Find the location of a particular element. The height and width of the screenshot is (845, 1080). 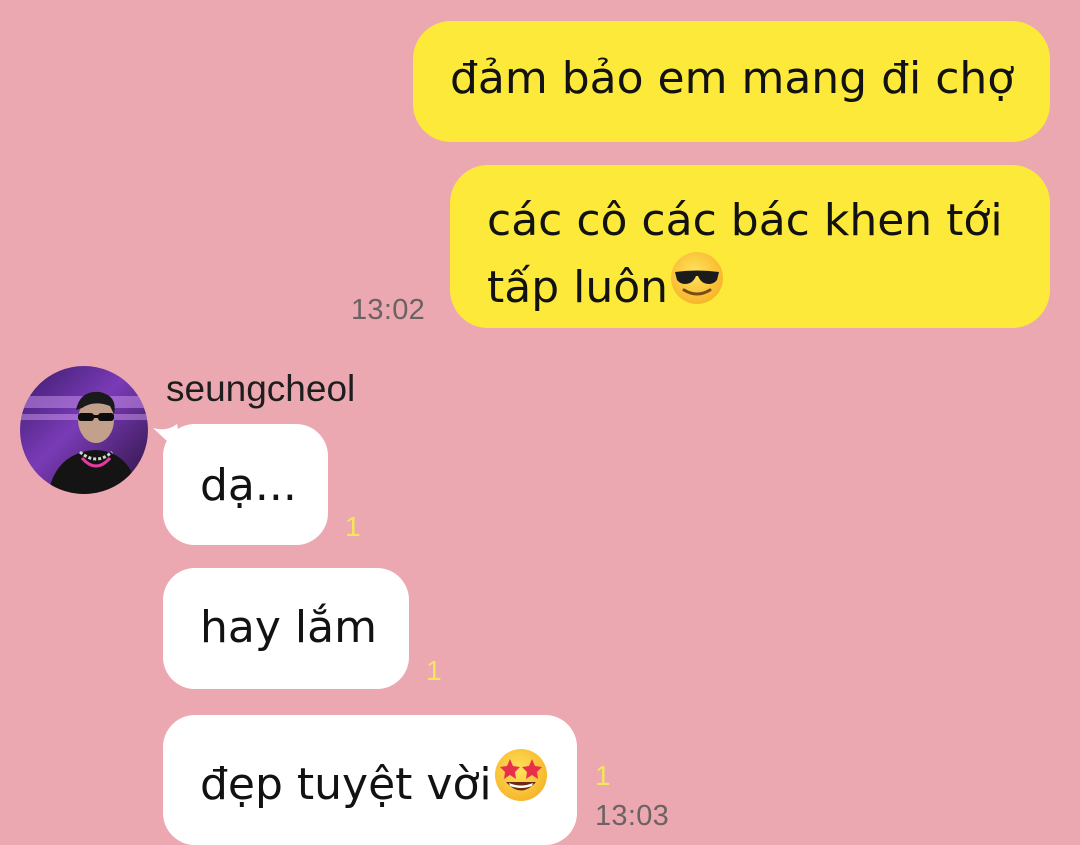

incoming-message: đẹp tuyệt vời is located at coordinates (370, 780).